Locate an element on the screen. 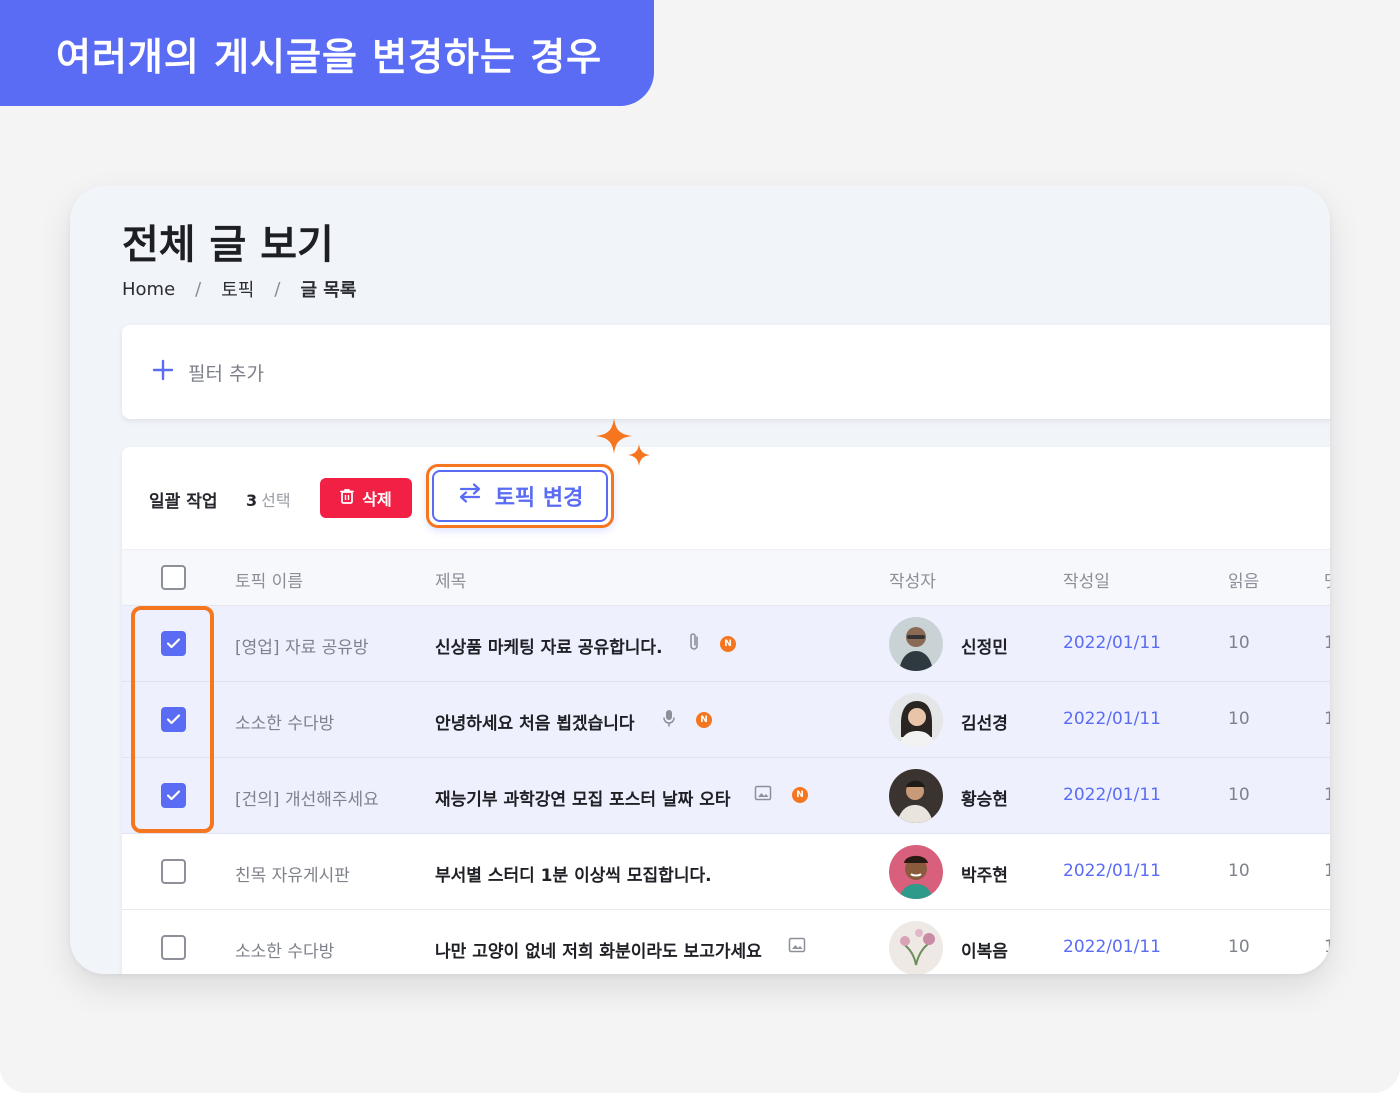 This screenshot has height=1093, width=1400. bulk-action-label: 일괄 작업 is located at coordinates (183, 502).